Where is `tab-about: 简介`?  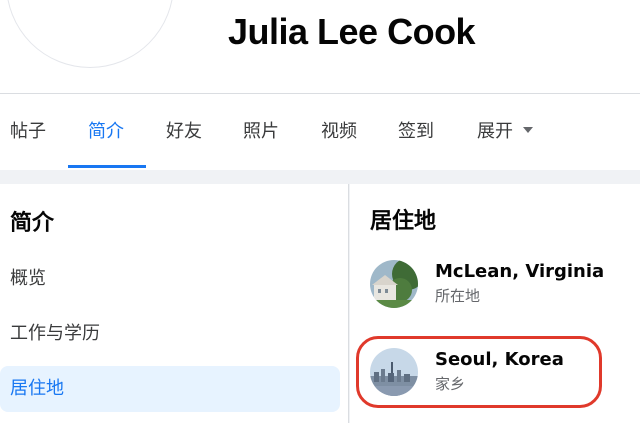 tab-about: 简介 is located at coordinates (106, 131).